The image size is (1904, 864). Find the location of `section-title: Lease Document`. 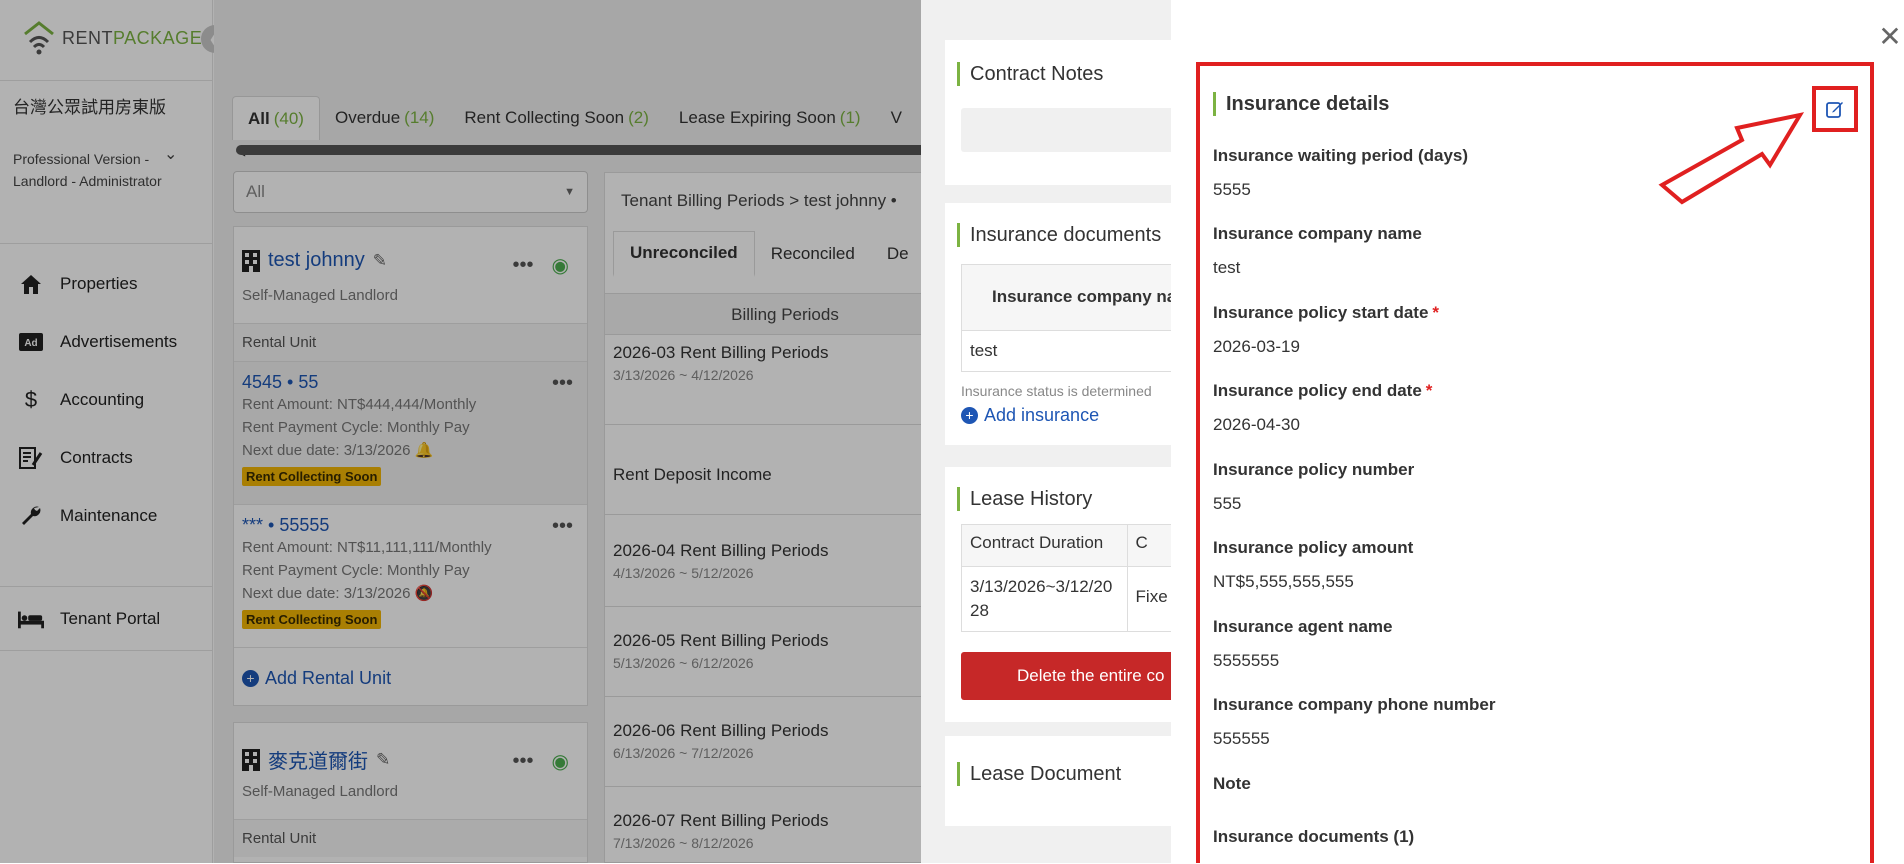

section-title: Lease Document is located at coordinates (1039, 774).